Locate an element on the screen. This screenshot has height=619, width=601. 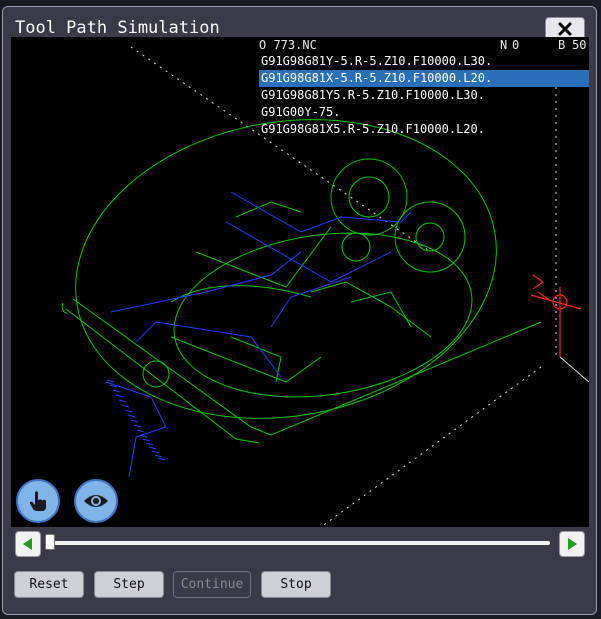
hand-pointer-icon is located at coordinates (37, 501).